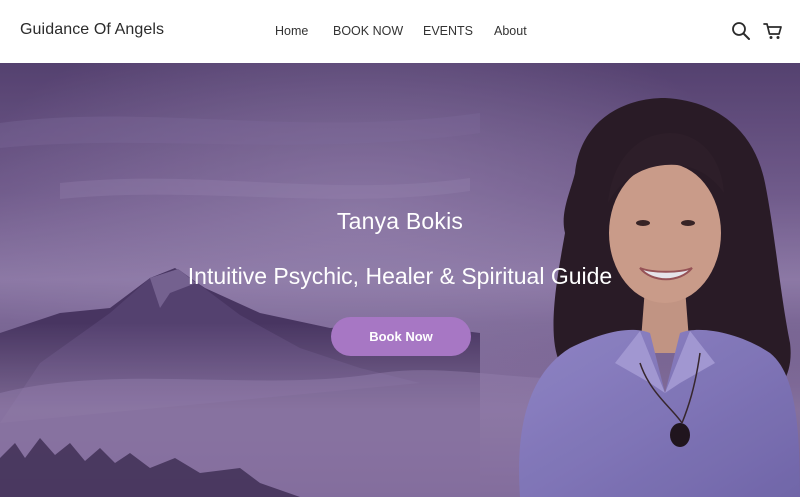  What do you see at coordinates (291, 31) in the screenshot?
I see `nav-home: Home` at bounding box center [291, 31].